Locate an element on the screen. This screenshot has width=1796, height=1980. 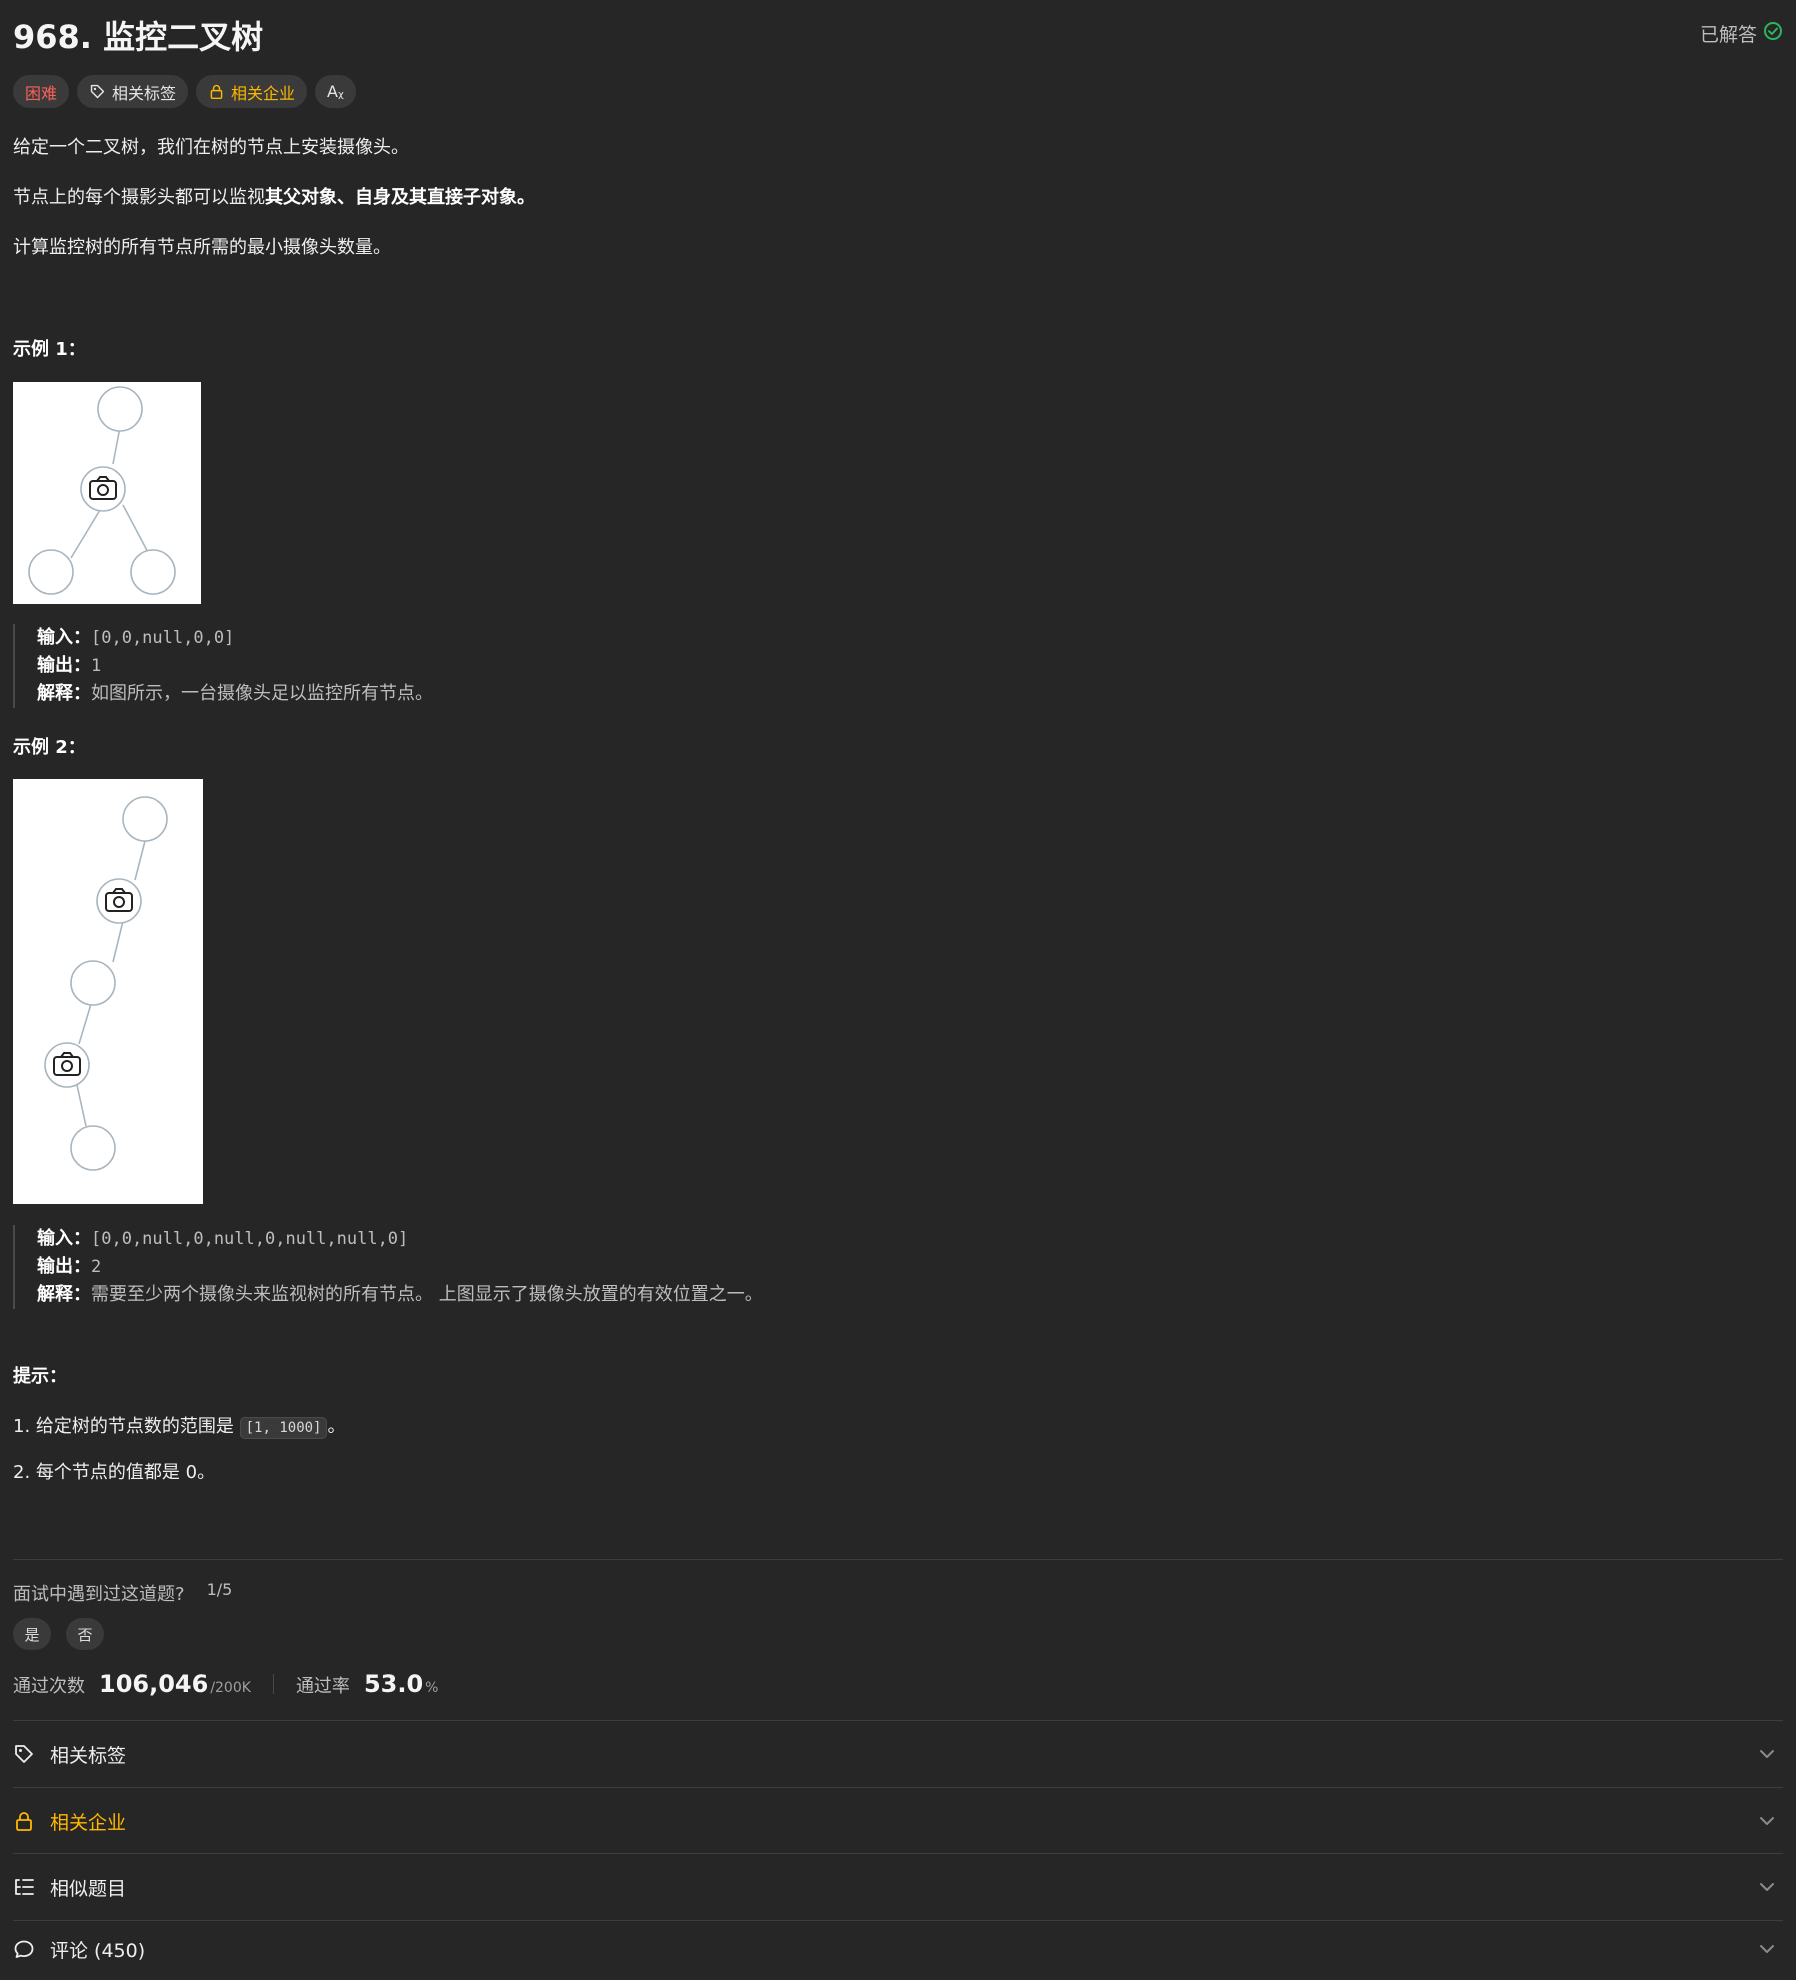
example-2-explain: 需要至少两个摄像头来监视树的所有节点。 上图显示了摄像头放置的有效位置之一。 is located at coordinates (427, 1294).